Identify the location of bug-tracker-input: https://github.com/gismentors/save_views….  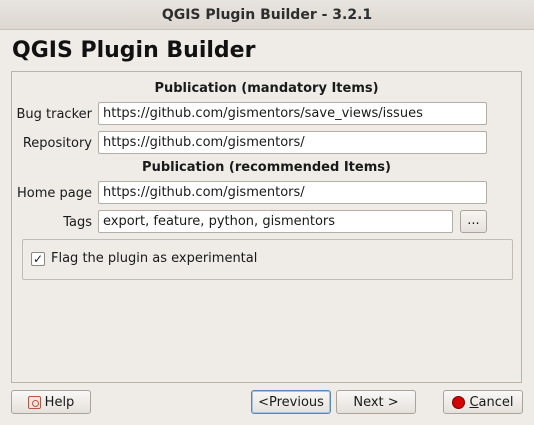
(292, 113).